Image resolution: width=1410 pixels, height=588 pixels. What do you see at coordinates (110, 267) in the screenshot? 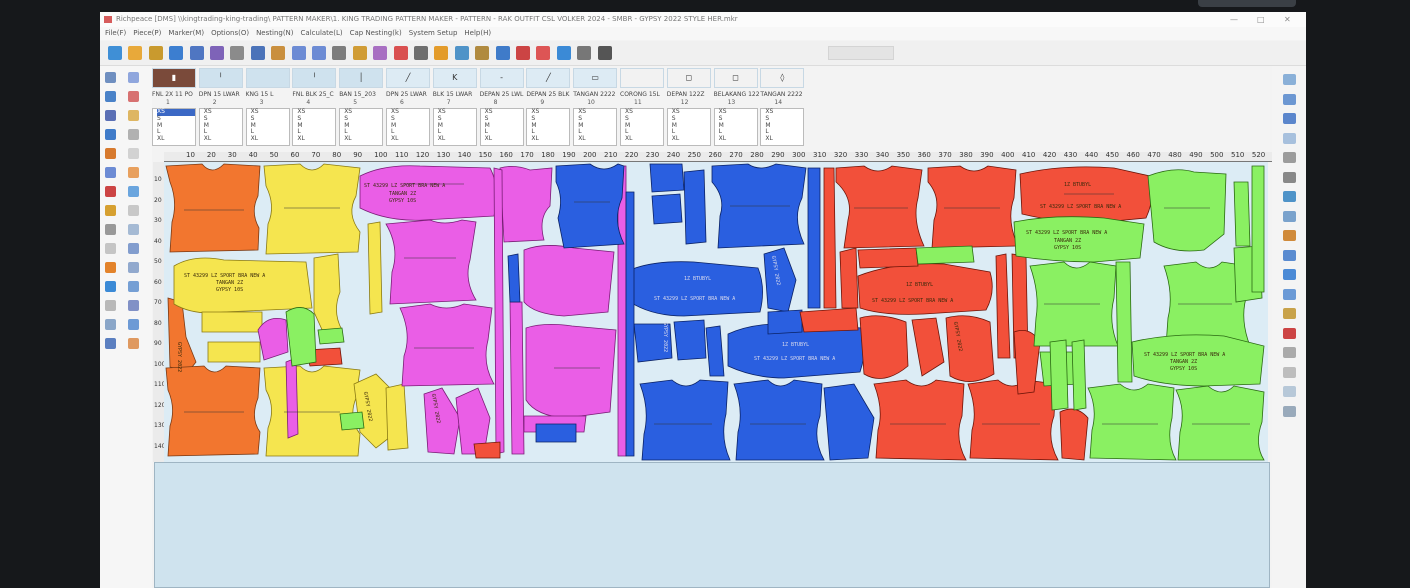
I see `text-tool-icon` at bounding box center [110, 267].